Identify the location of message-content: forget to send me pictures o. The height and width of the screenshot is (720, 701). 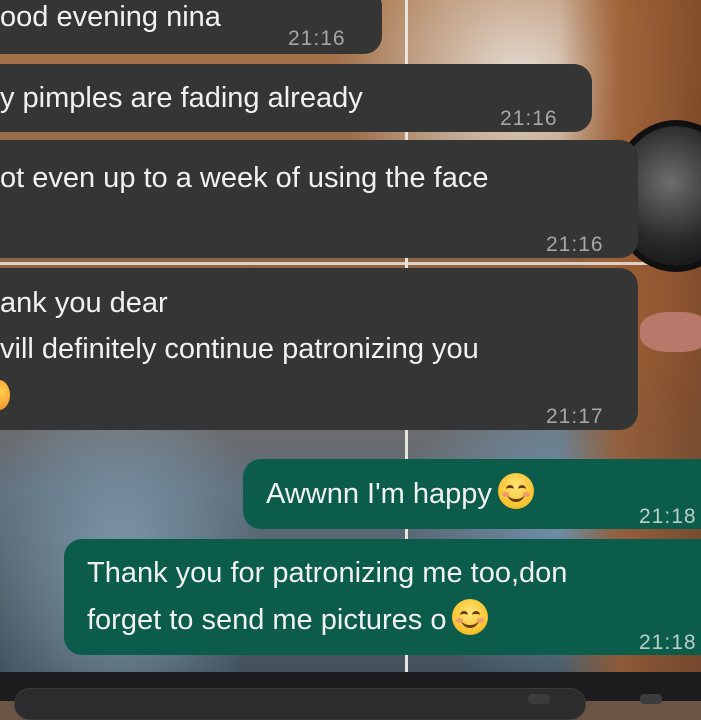
(288, 620).